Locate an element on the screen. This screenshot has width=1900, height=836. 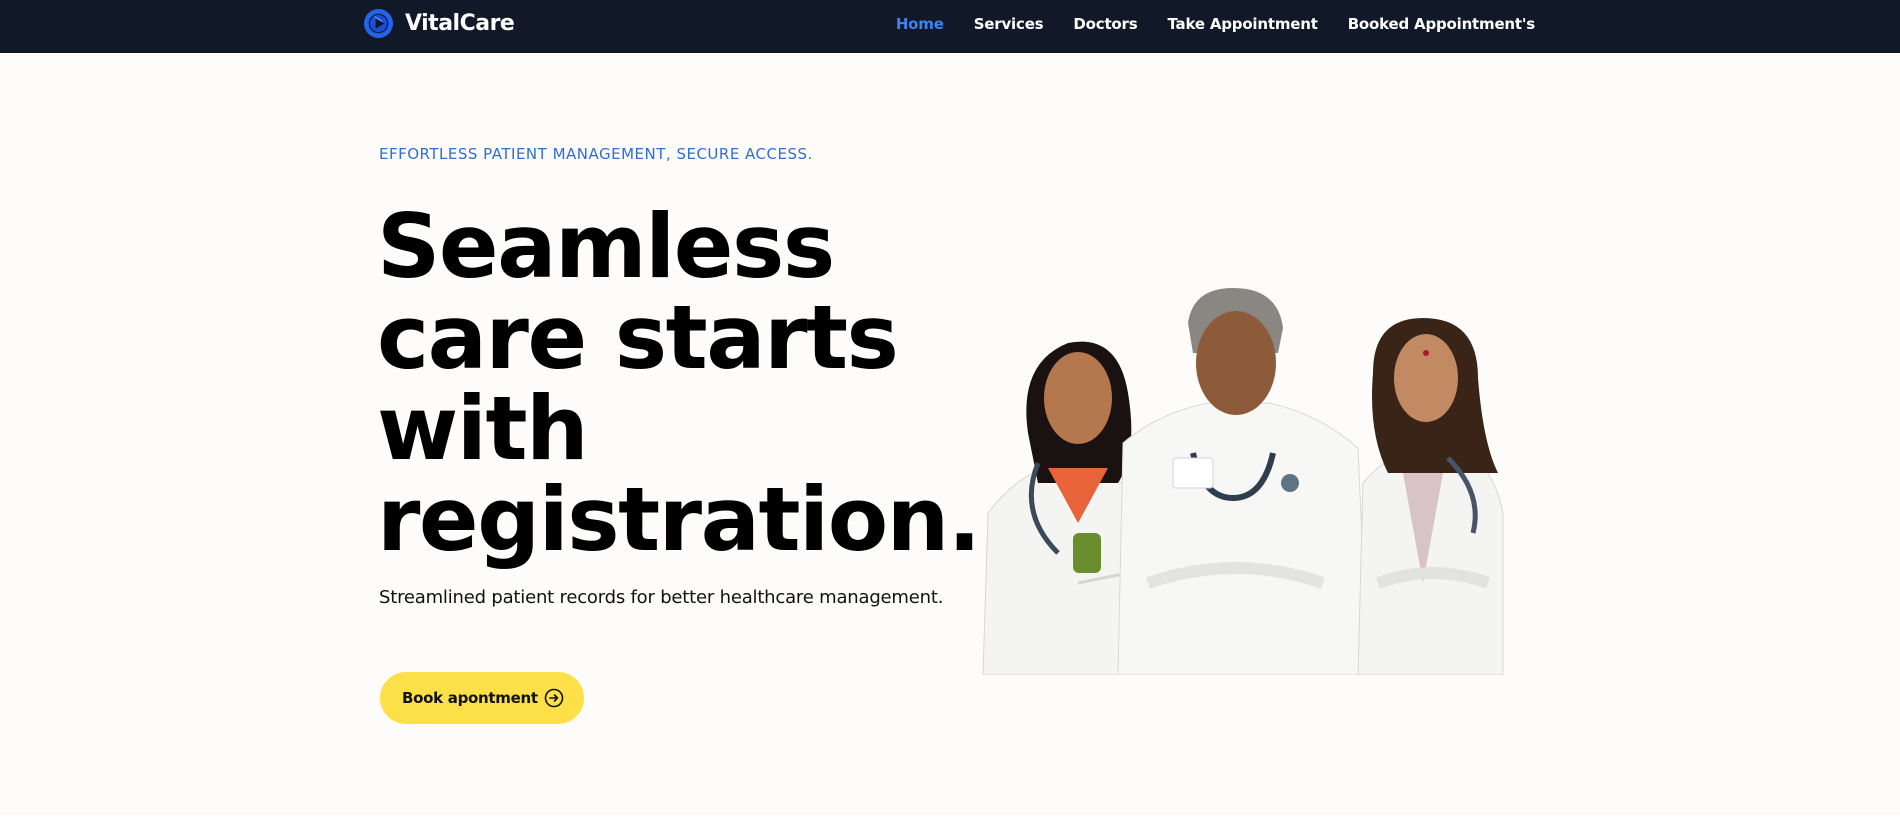
book-appointment-button: Book apontment is located at coordinates (482, 698).